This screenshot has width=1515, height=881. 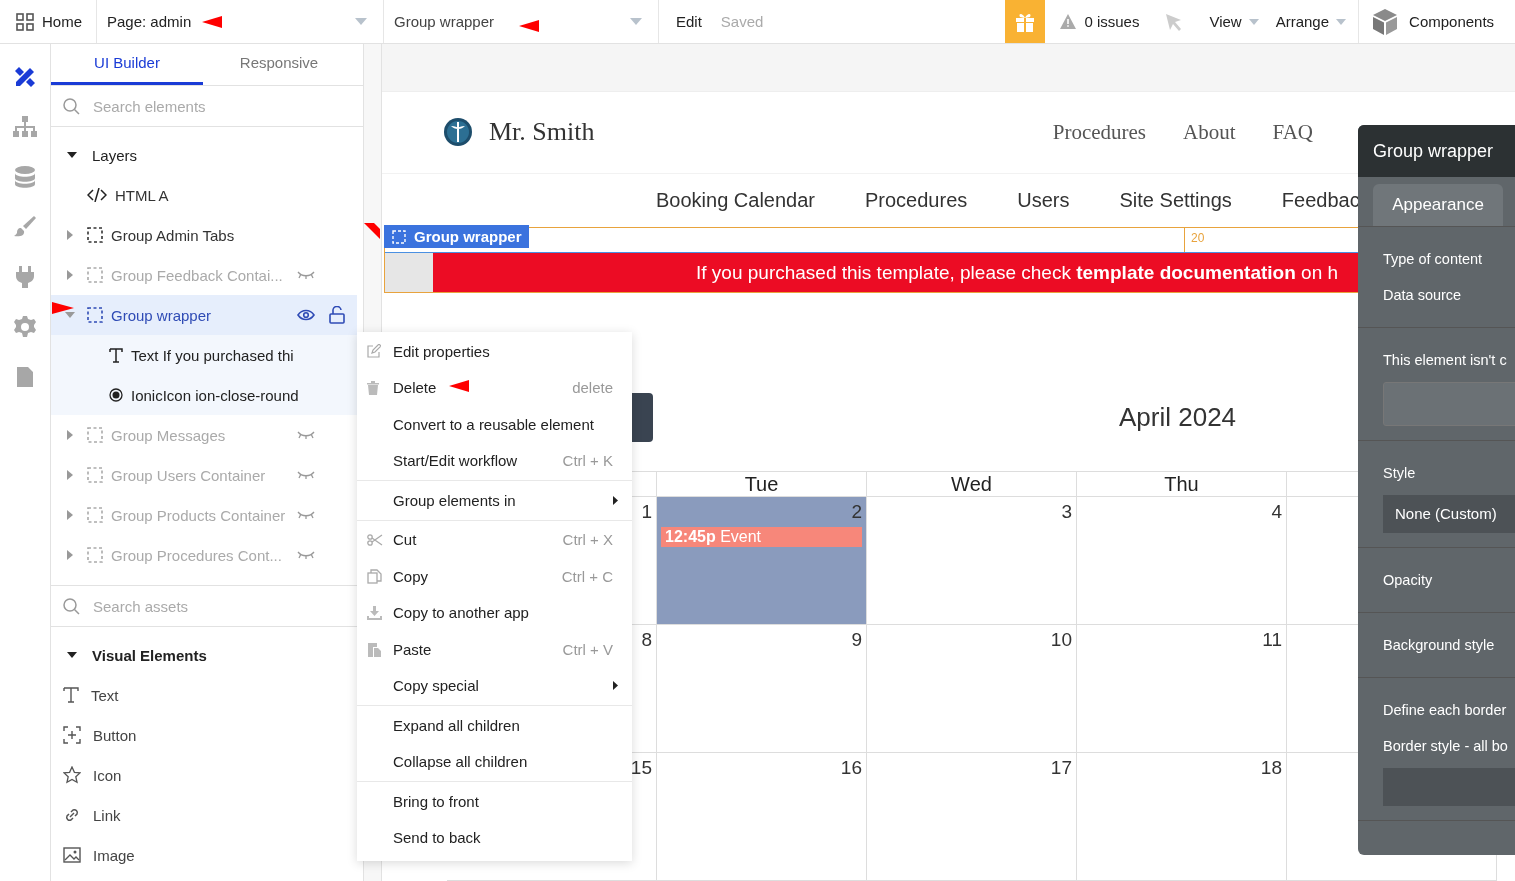 I want to click on day-number: 9, so click(x=856, y=639).